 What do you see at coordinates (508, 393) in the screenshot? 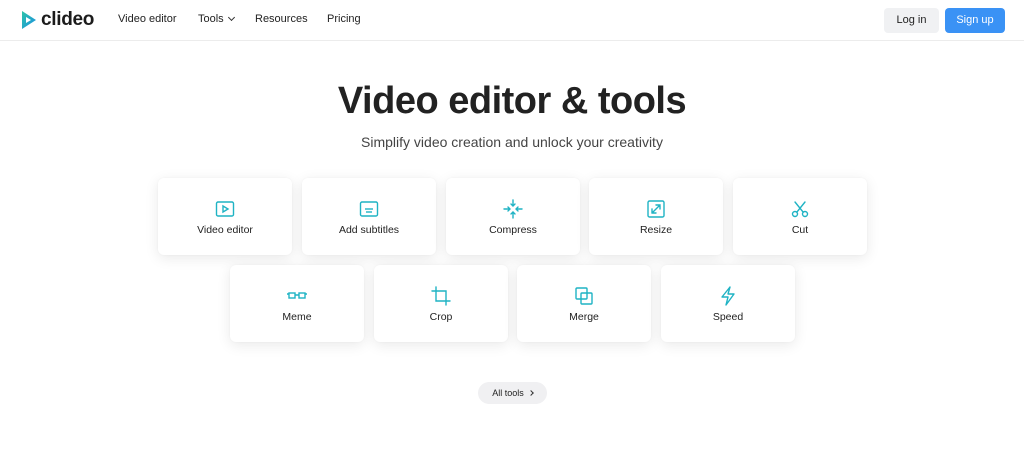
I see `all-tools-label: All tools` at bounding box center [508, 393].